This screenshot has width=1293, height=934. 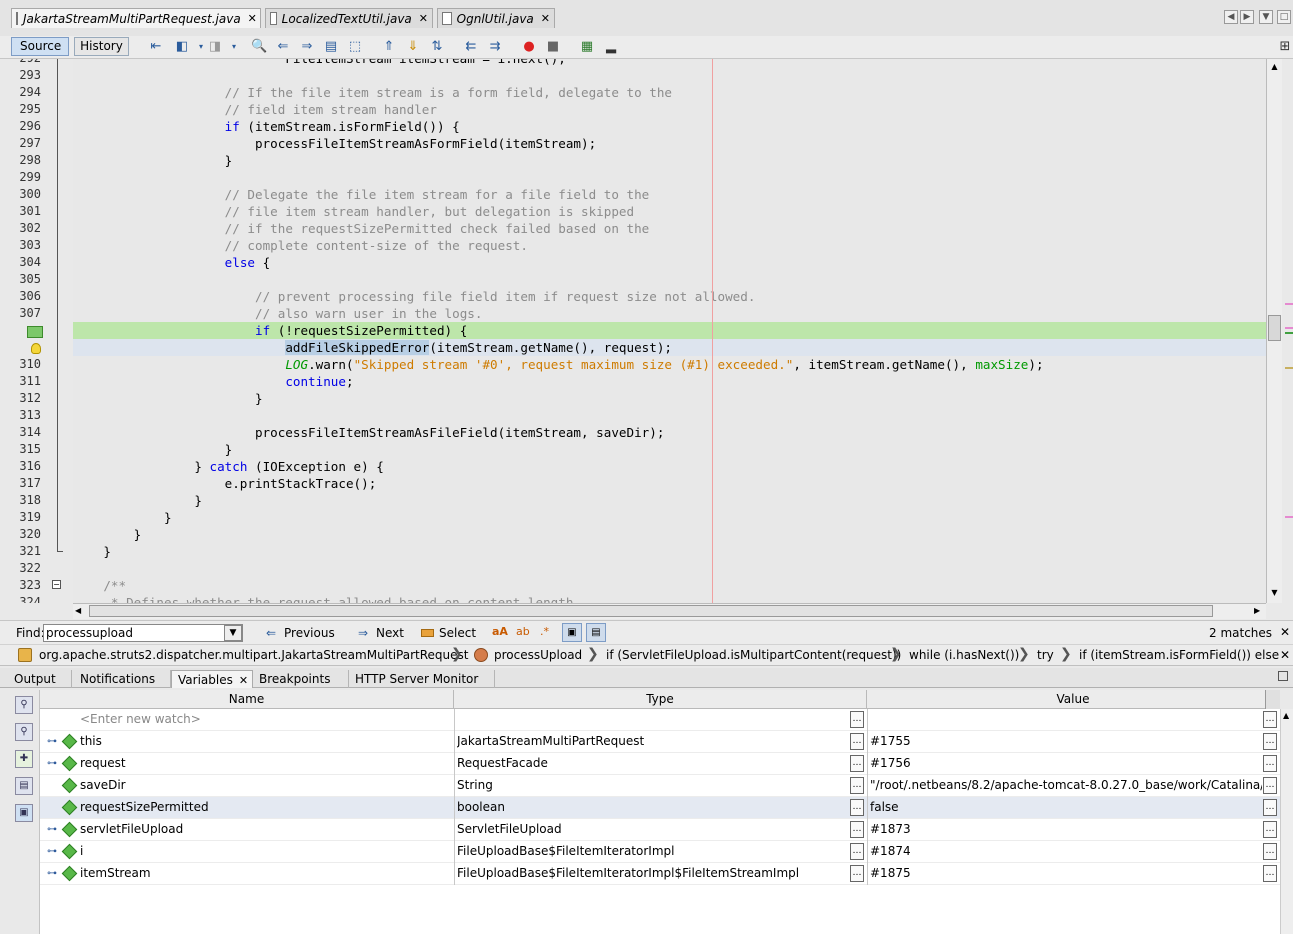 I want to click on line-number: 317, so click(x=25, y=483).